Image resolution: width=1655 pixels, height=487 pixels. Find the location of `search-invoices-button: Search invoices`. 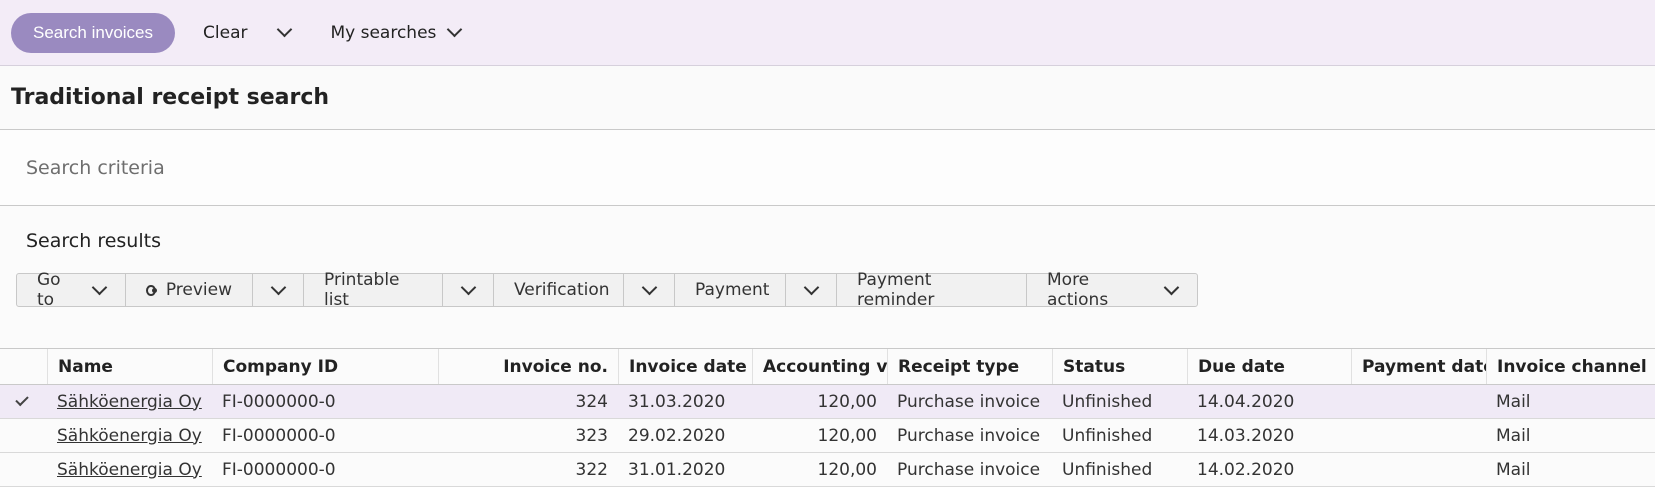

search-invoices-button: Search invoices is located at coordinates (93, 32).